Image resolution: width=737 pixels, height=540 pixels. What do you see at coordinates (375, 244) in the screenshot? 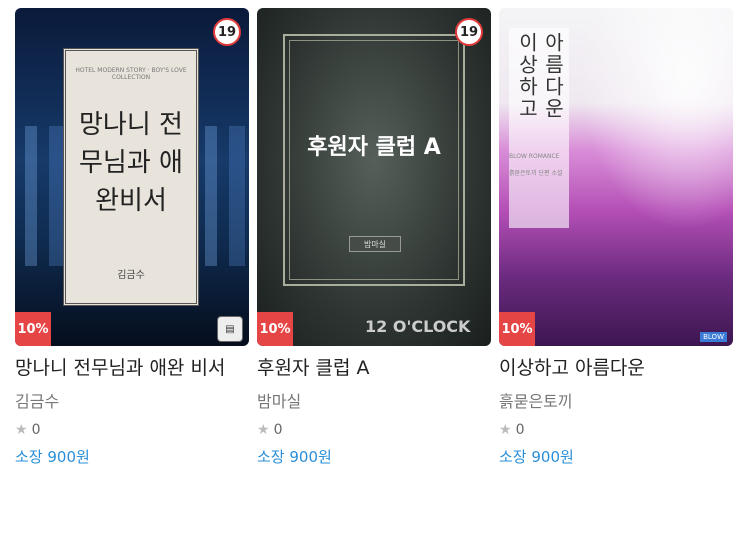
I see `cover-author: 밤마실` at bounding box center [375, 244].